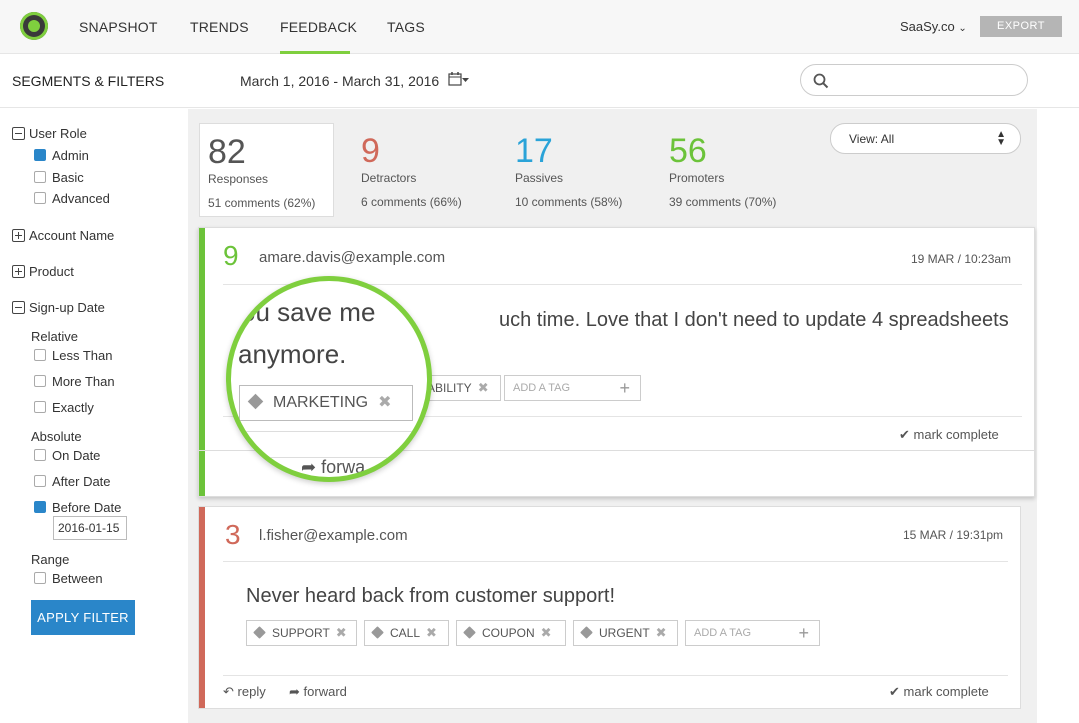 Image resolution: width=1079 pixels, height=723 pixels. Describe the element at coordinates (202, 607) in the screenshot. I see `score-color-bar` at that location.